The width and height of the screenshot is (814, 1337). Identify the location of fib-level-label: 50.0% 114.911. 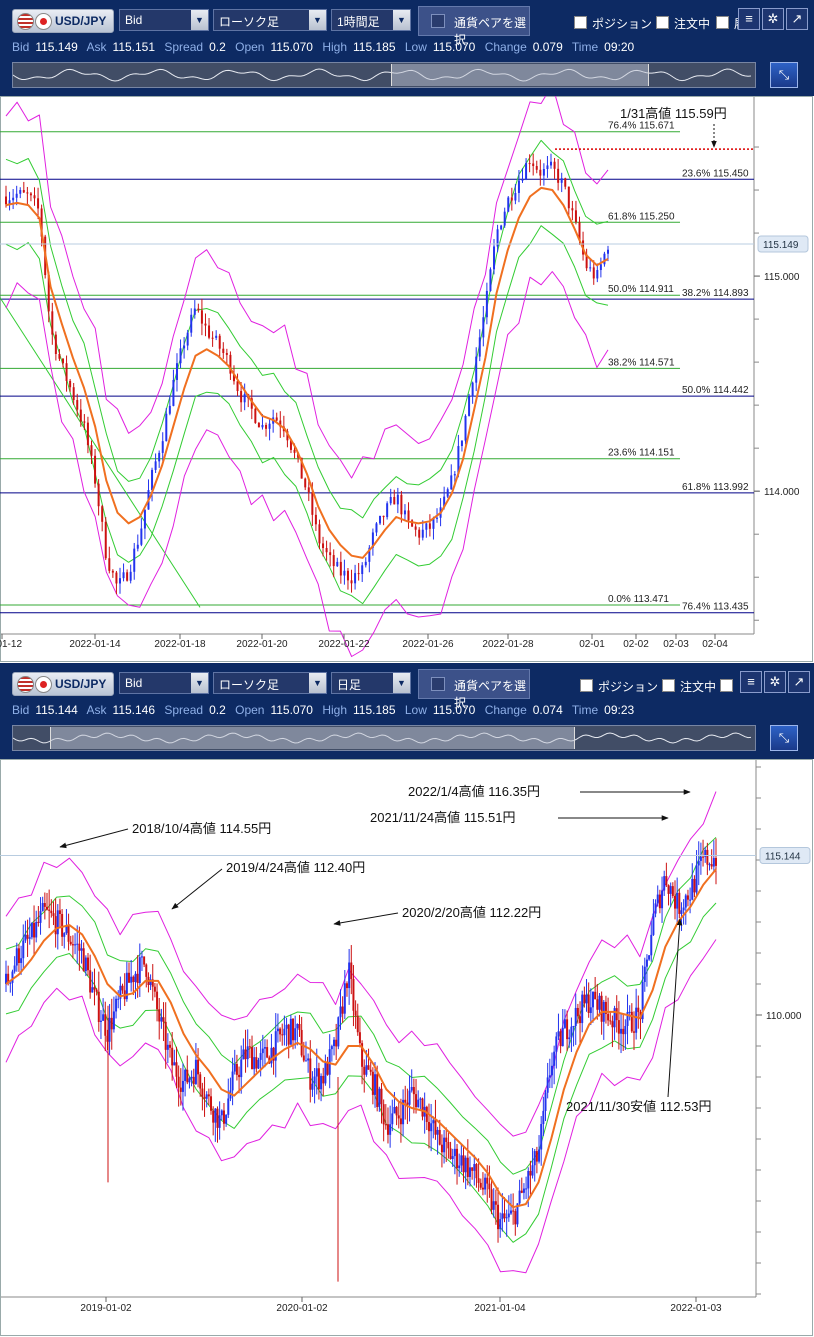
(641, 289).